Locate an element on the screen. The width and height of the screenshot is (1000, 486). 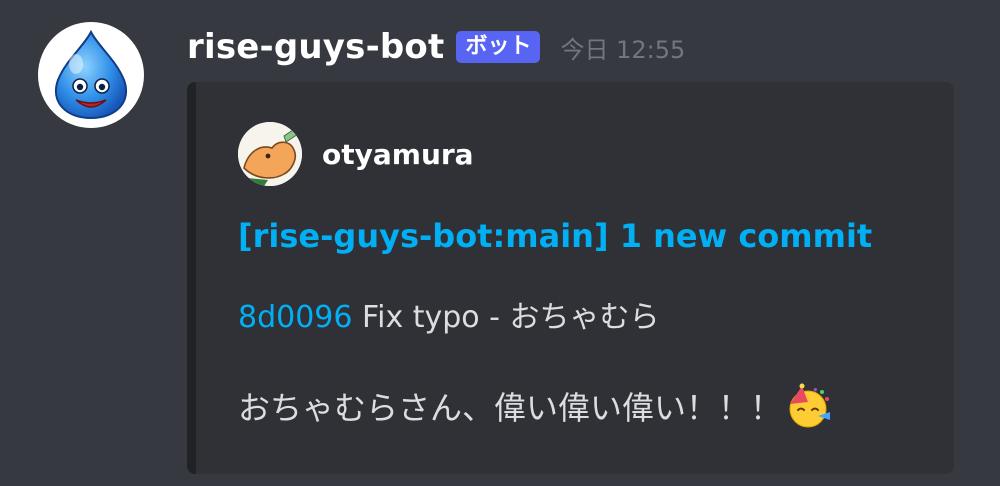
slime-avatar-icon is located at coordinates (91, 74).